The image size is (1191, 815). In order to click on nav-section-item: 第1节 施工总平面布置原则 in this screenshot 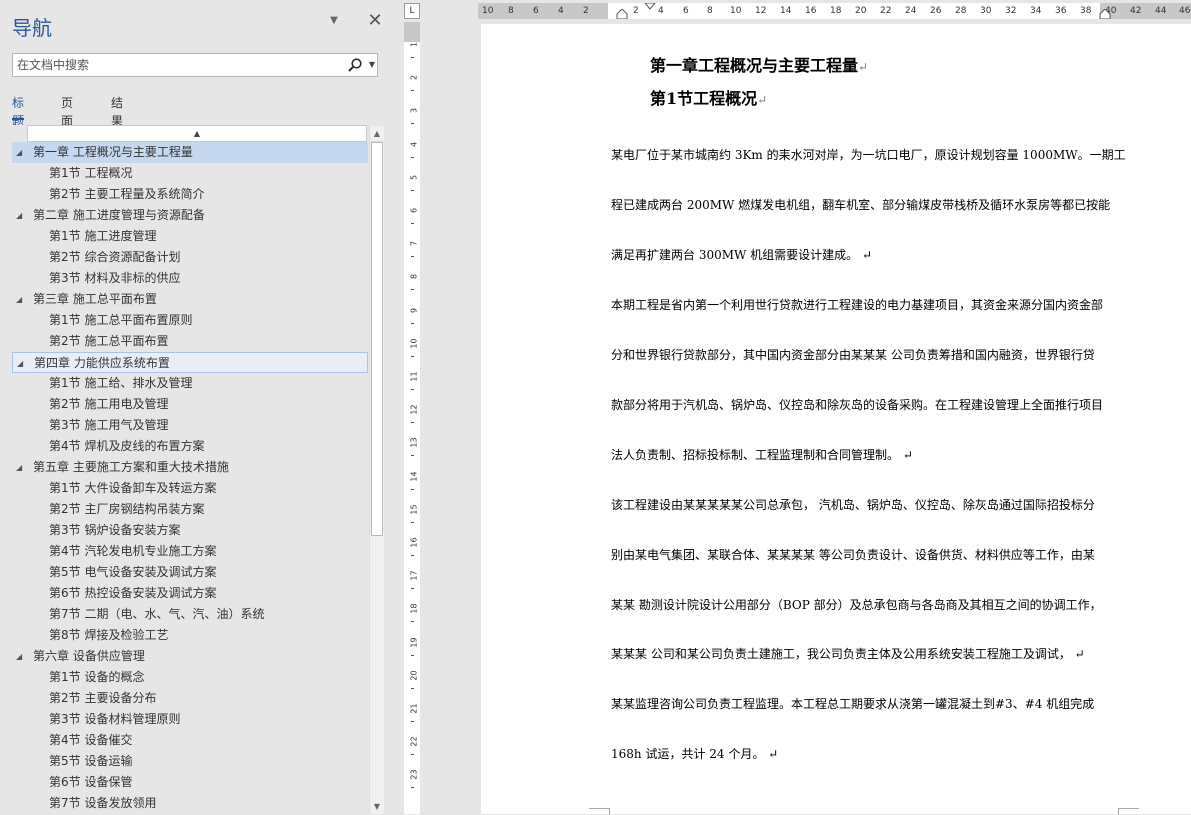, I will do `click(190, 320)`.